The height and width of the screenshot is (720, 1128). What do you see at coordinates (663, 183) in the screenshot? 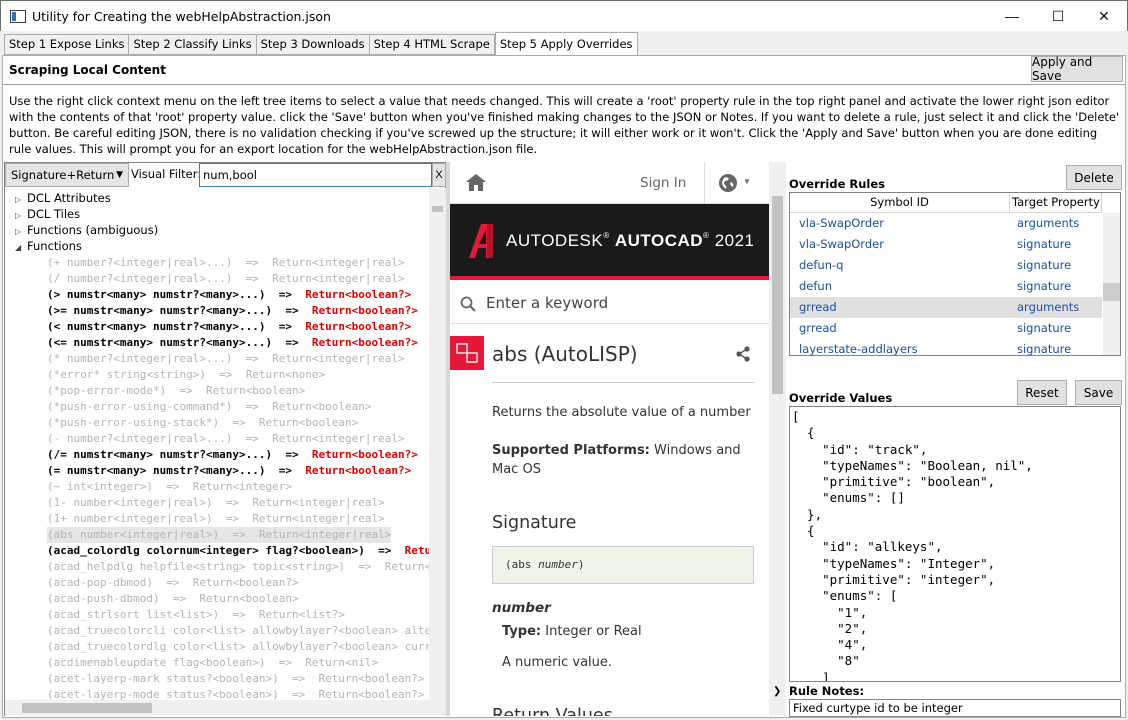
I see `sign-in-link: Sign In` at bounding box center [663, 183].